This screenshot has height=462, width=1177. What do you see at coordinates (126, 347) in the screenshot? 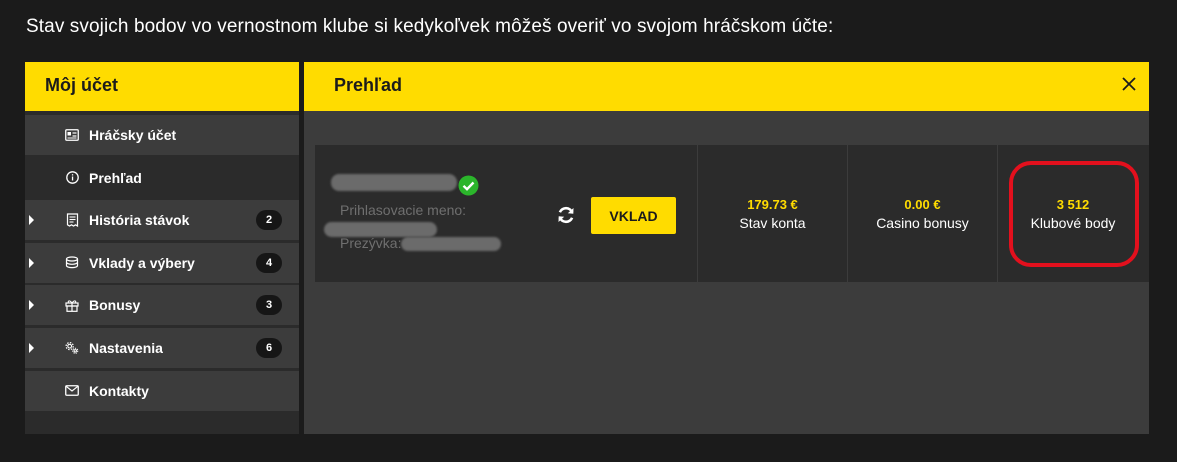
I see `sidebar-item-label: Nastavenia` at bounding box center [126, 347].